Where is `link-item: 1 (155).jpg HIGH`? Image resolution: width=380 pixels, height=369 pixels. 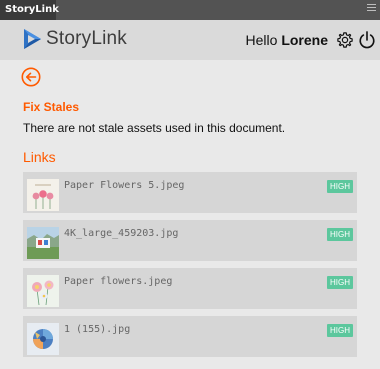
link-item: 1 (155).jpg HIGH is located at coordinates (190, 336).